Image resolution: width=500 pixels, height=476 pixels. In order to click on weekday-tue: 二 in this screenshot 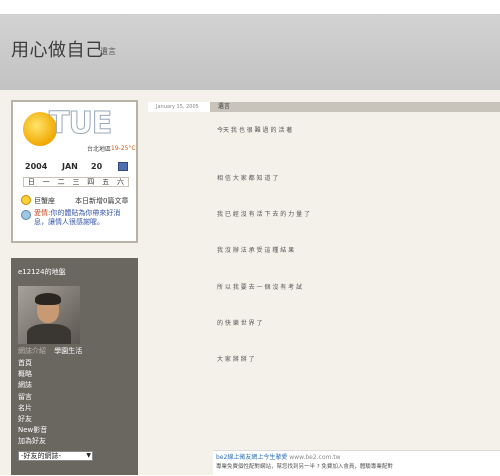, I will do `click(61, 182)`.